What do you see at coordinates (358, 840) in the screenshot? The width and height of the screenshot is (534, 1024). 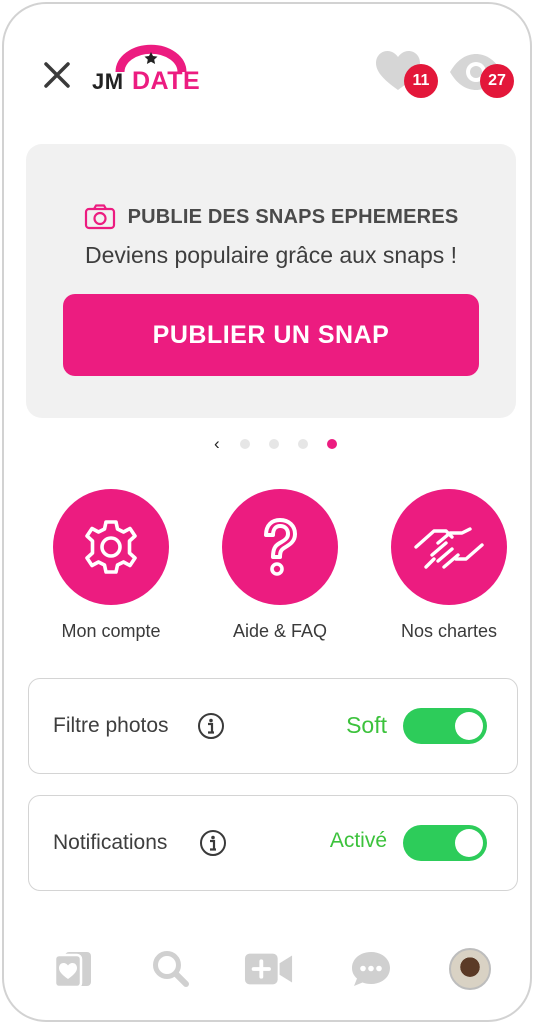 I see `notifications-value: Activé` at bounding box center [358, 840].